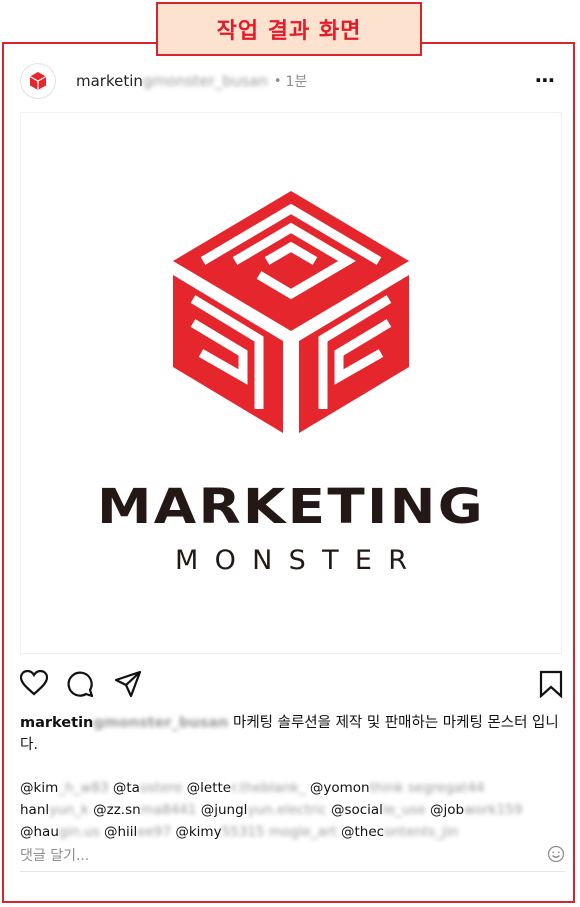  What do you see at coordinates (128, 684) in the screenshot?
I see `share-send-icon` at bounding box center [128, 684].